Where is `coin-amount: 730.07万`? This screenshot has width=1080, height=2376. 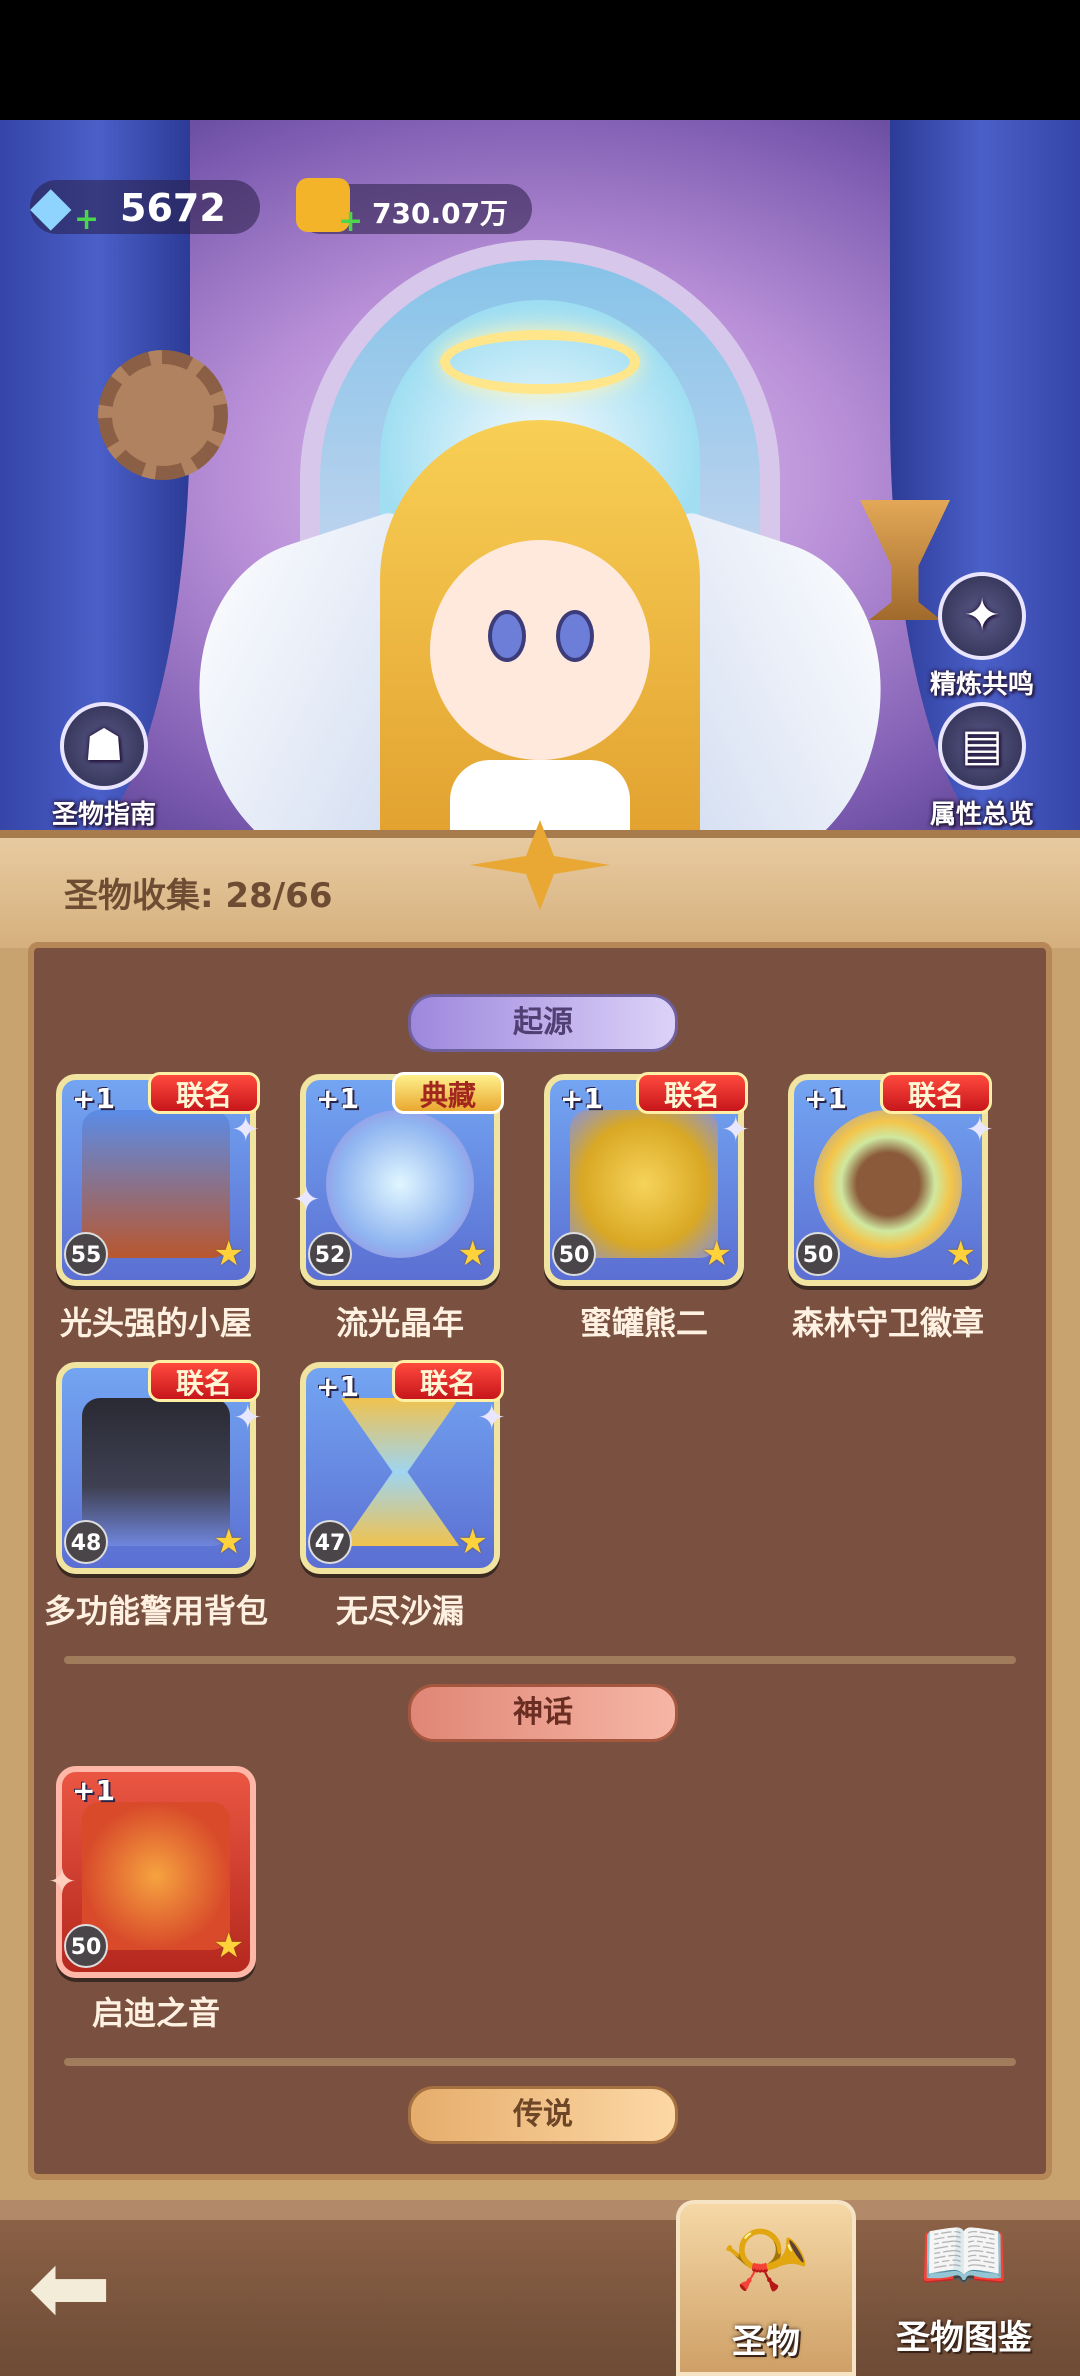
coin-amount: 730.07万 is located at coordinates (440, 213).